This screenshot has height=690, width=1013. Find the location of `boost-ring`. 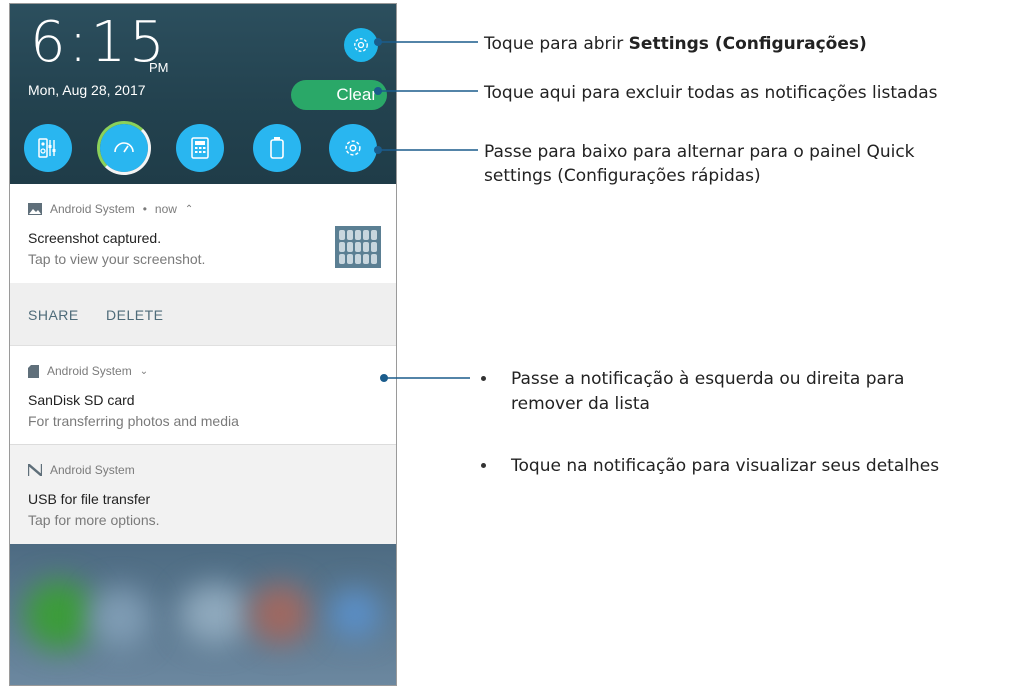

boost-ring is located at coordinates (124, 148).